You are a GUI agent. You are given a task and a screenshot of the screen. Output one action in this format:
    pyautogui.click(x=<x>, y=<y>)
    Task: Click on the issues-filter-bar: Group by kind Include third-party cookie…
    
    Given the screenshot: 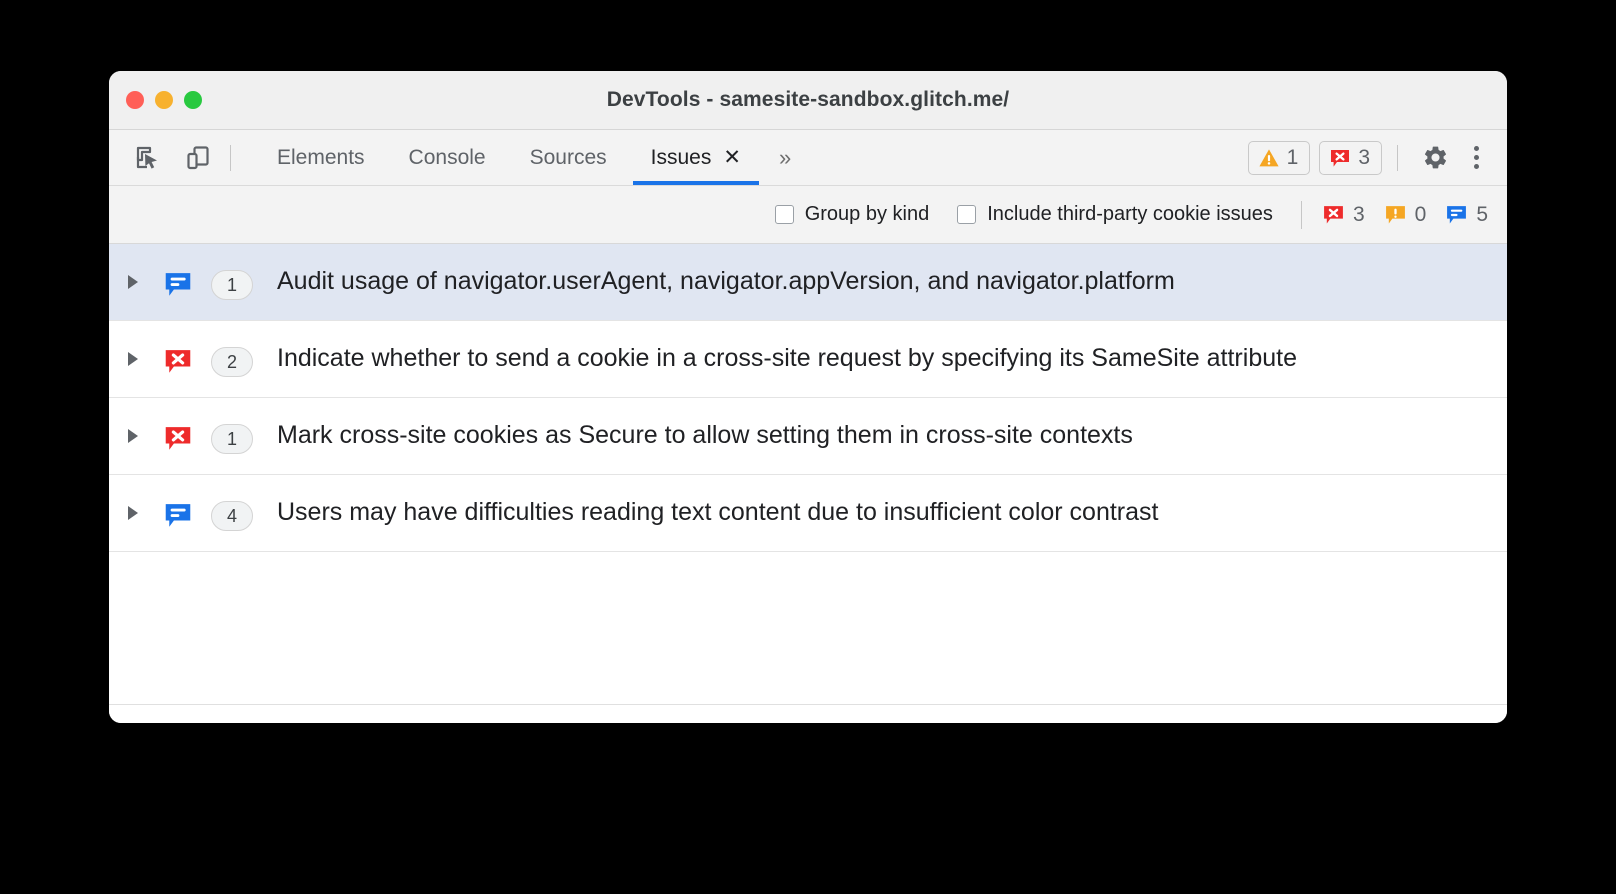 What is the action you would take?
    pyautogui.click(x=808, y=215)
    